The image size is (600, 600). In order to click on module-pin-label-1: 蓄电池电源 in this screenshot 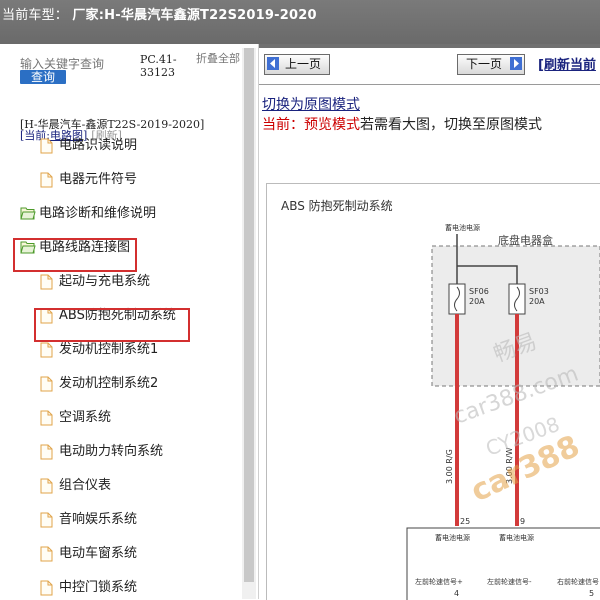, I will do `click(452, 537)`.